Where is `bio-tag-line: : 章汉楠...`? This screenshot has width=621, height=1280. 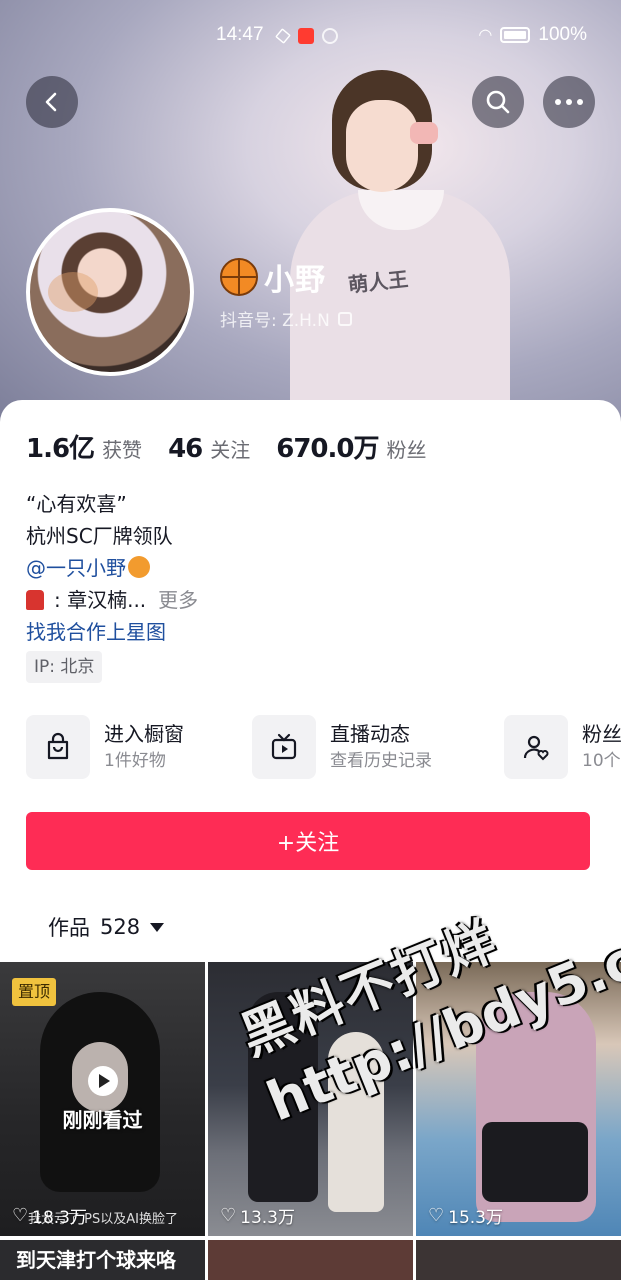 bio-tag-line: : 章汉楠... is located at coordinates (100, 600).